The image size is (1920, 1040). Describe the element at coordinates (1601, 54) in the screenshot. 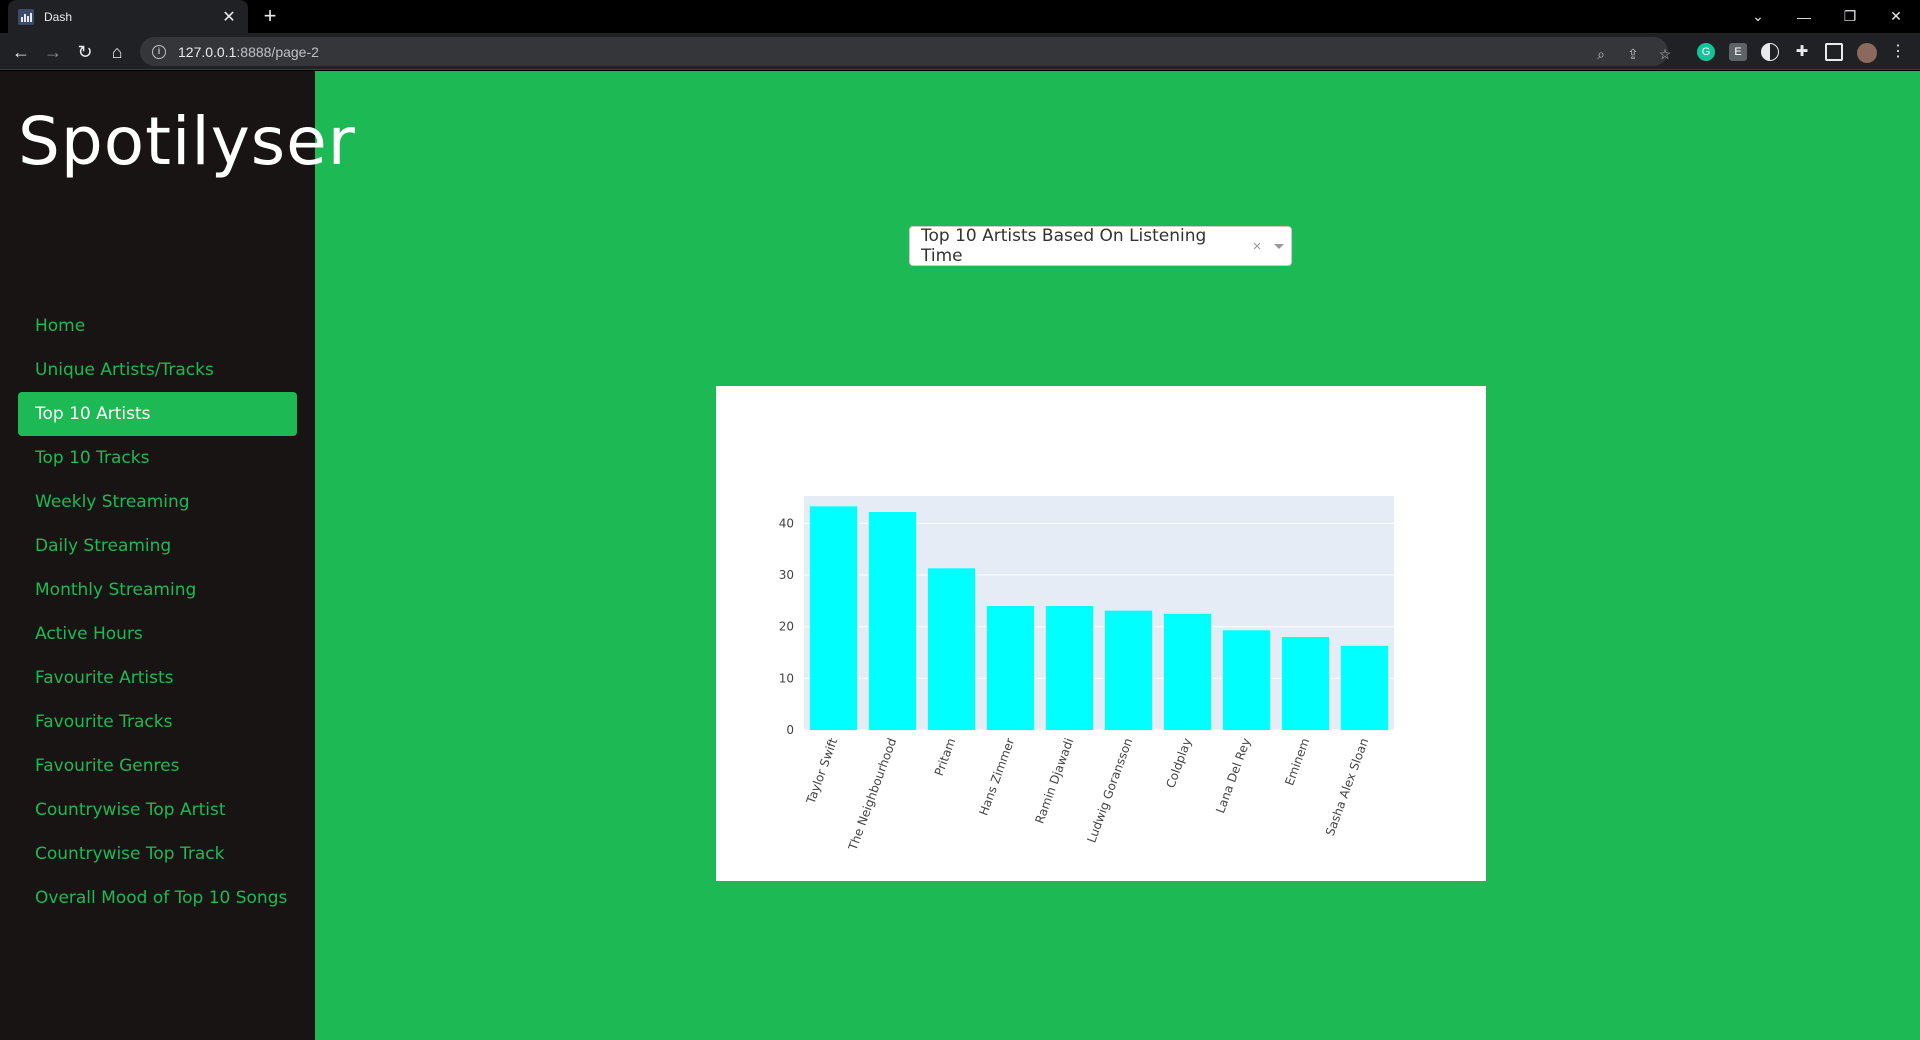

I see `zoom-icon: ⌕` at that location.